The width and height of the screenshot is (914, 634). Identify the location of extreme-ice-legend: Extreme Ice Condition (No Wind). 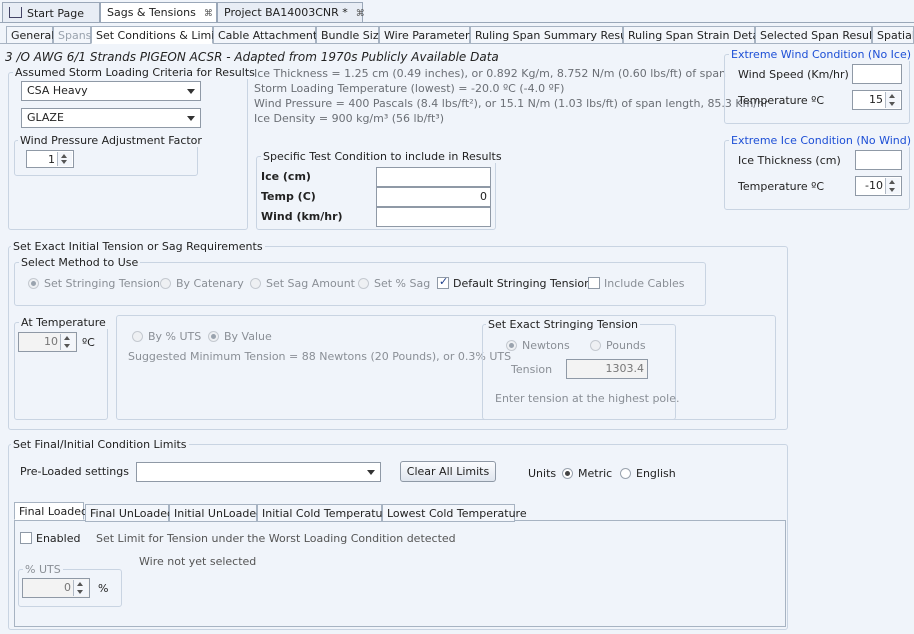
(821, 140).